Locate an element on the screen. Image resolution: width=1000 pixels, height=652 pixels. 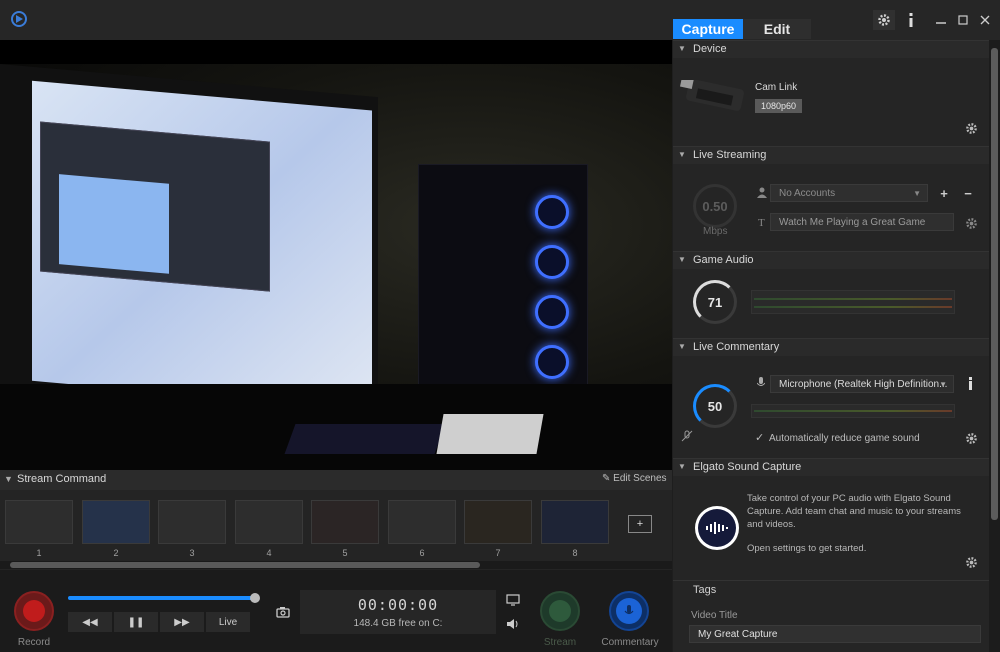
progress-handle is located at coordinates (255, 598).